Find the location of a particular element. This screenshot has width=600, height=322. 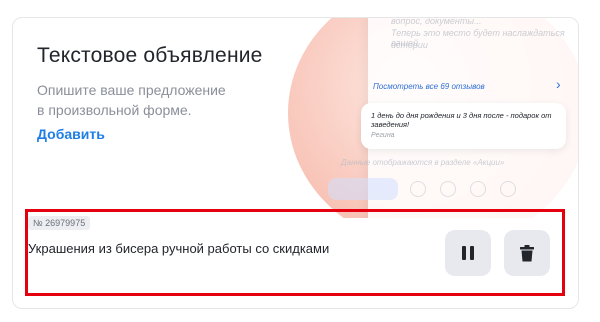

add-link: Добавить is located at coordinates (71, 134).